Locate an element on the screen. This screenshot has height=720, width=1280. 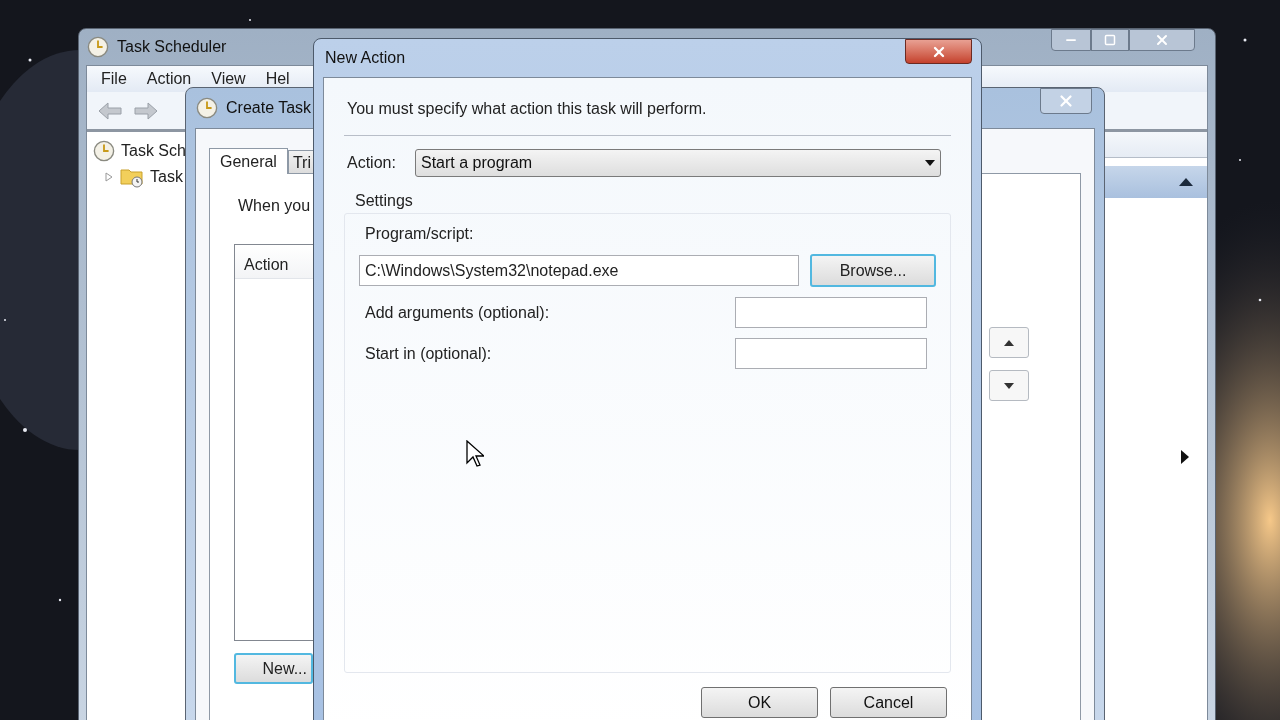
collapse-arrow-icon is located at coordinates (1186, 182).